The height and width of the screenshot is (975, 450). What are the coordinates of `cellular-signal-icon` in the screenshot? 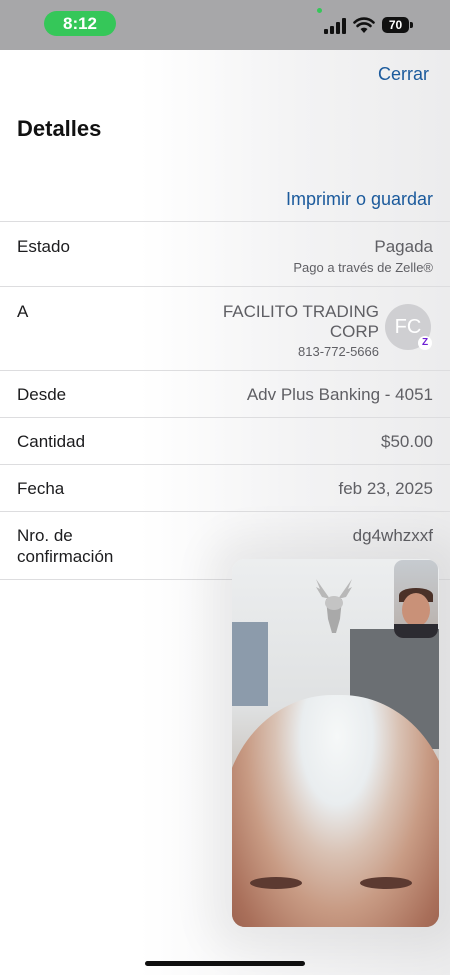 It's located at (335, 26).